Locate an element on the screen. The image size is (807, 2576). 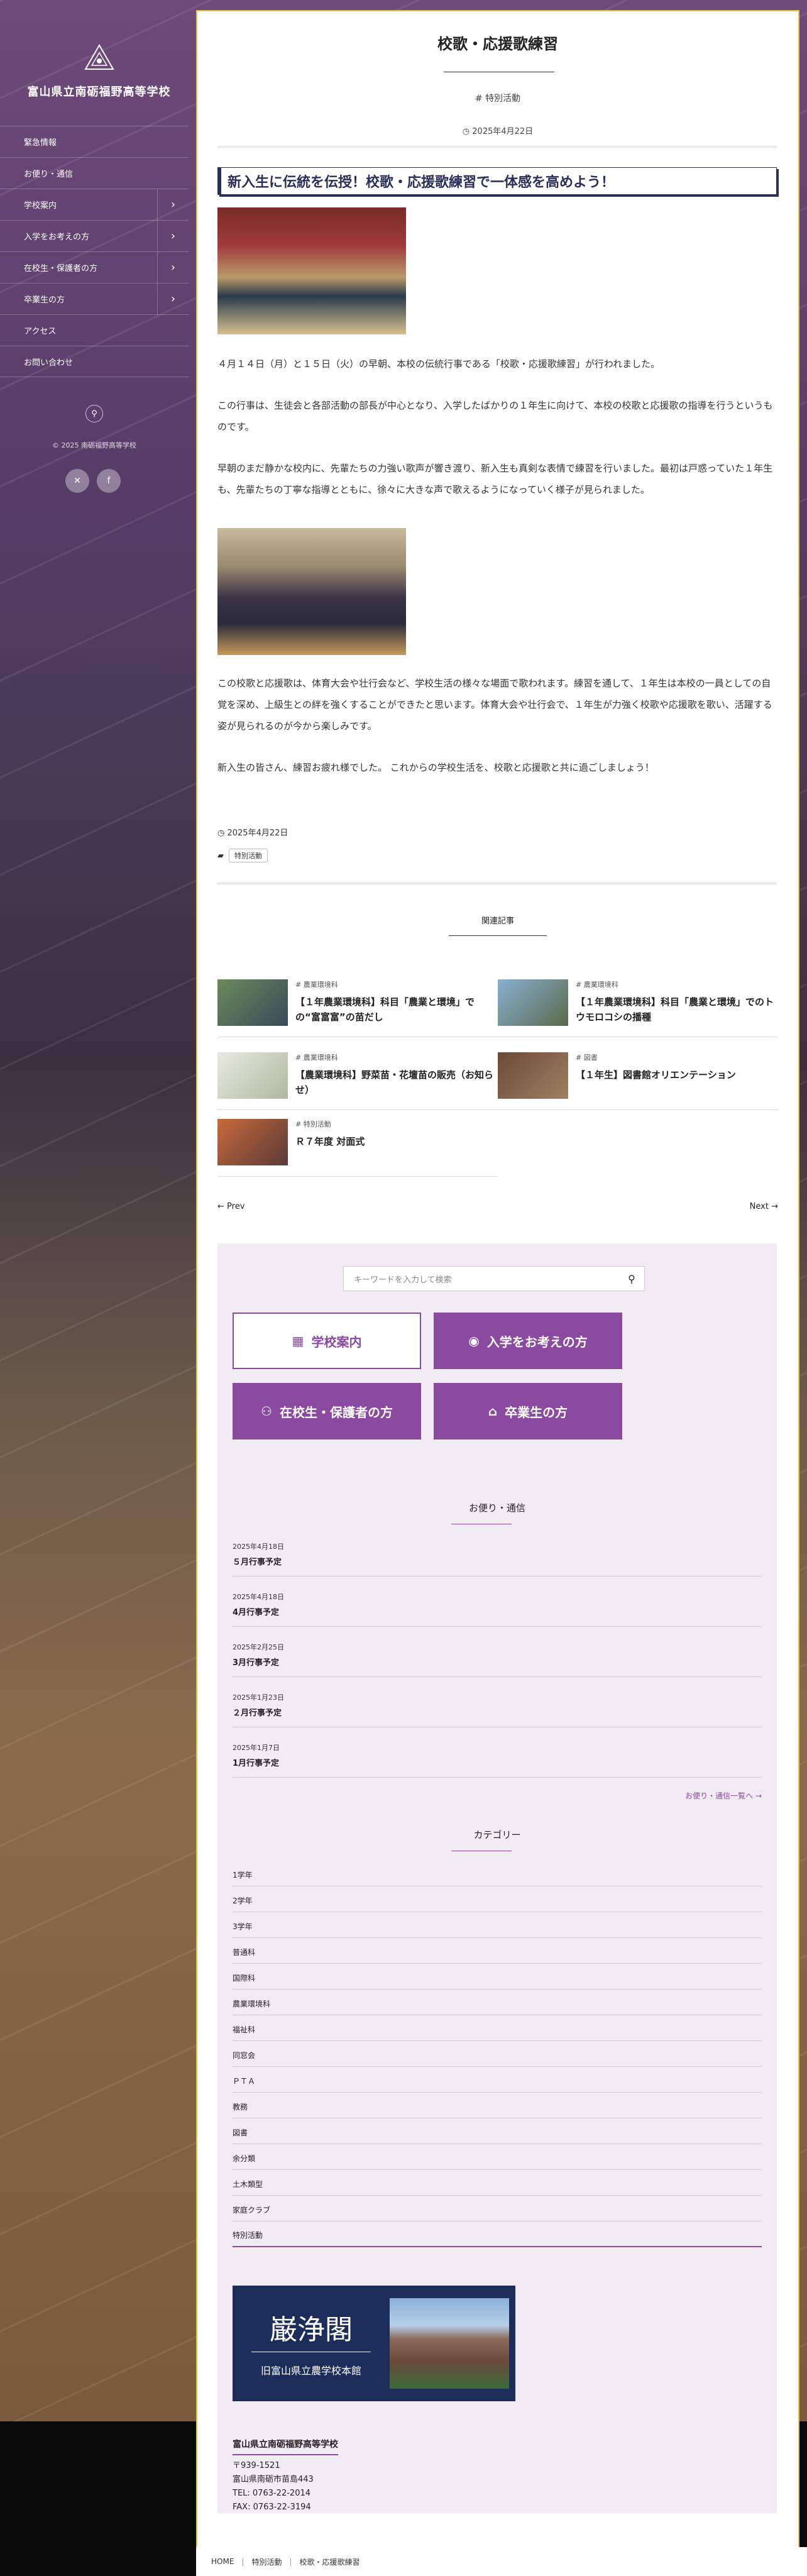
related-title: 【１年農業環境科】科目「農業と環境」でのトウモロコシの播種 is located at coordinates (675, 1010).